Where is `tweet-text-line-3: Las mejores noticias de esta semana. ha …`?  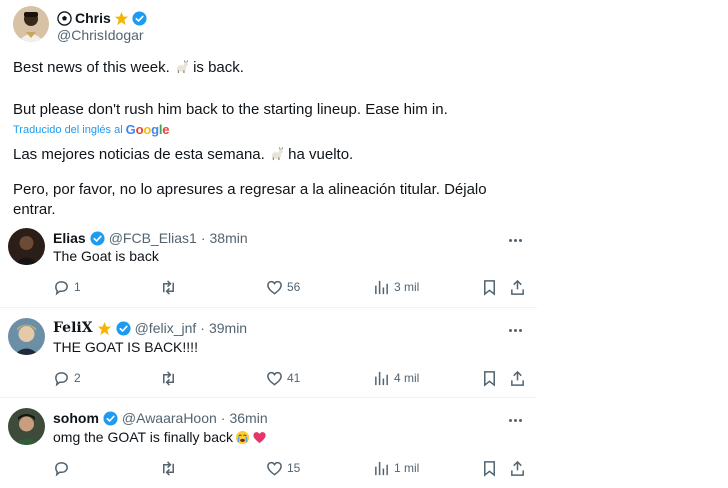 tweet-text-line-3: Las mejores noticias de esta semana. ha … is located at coordinates (183, 155).